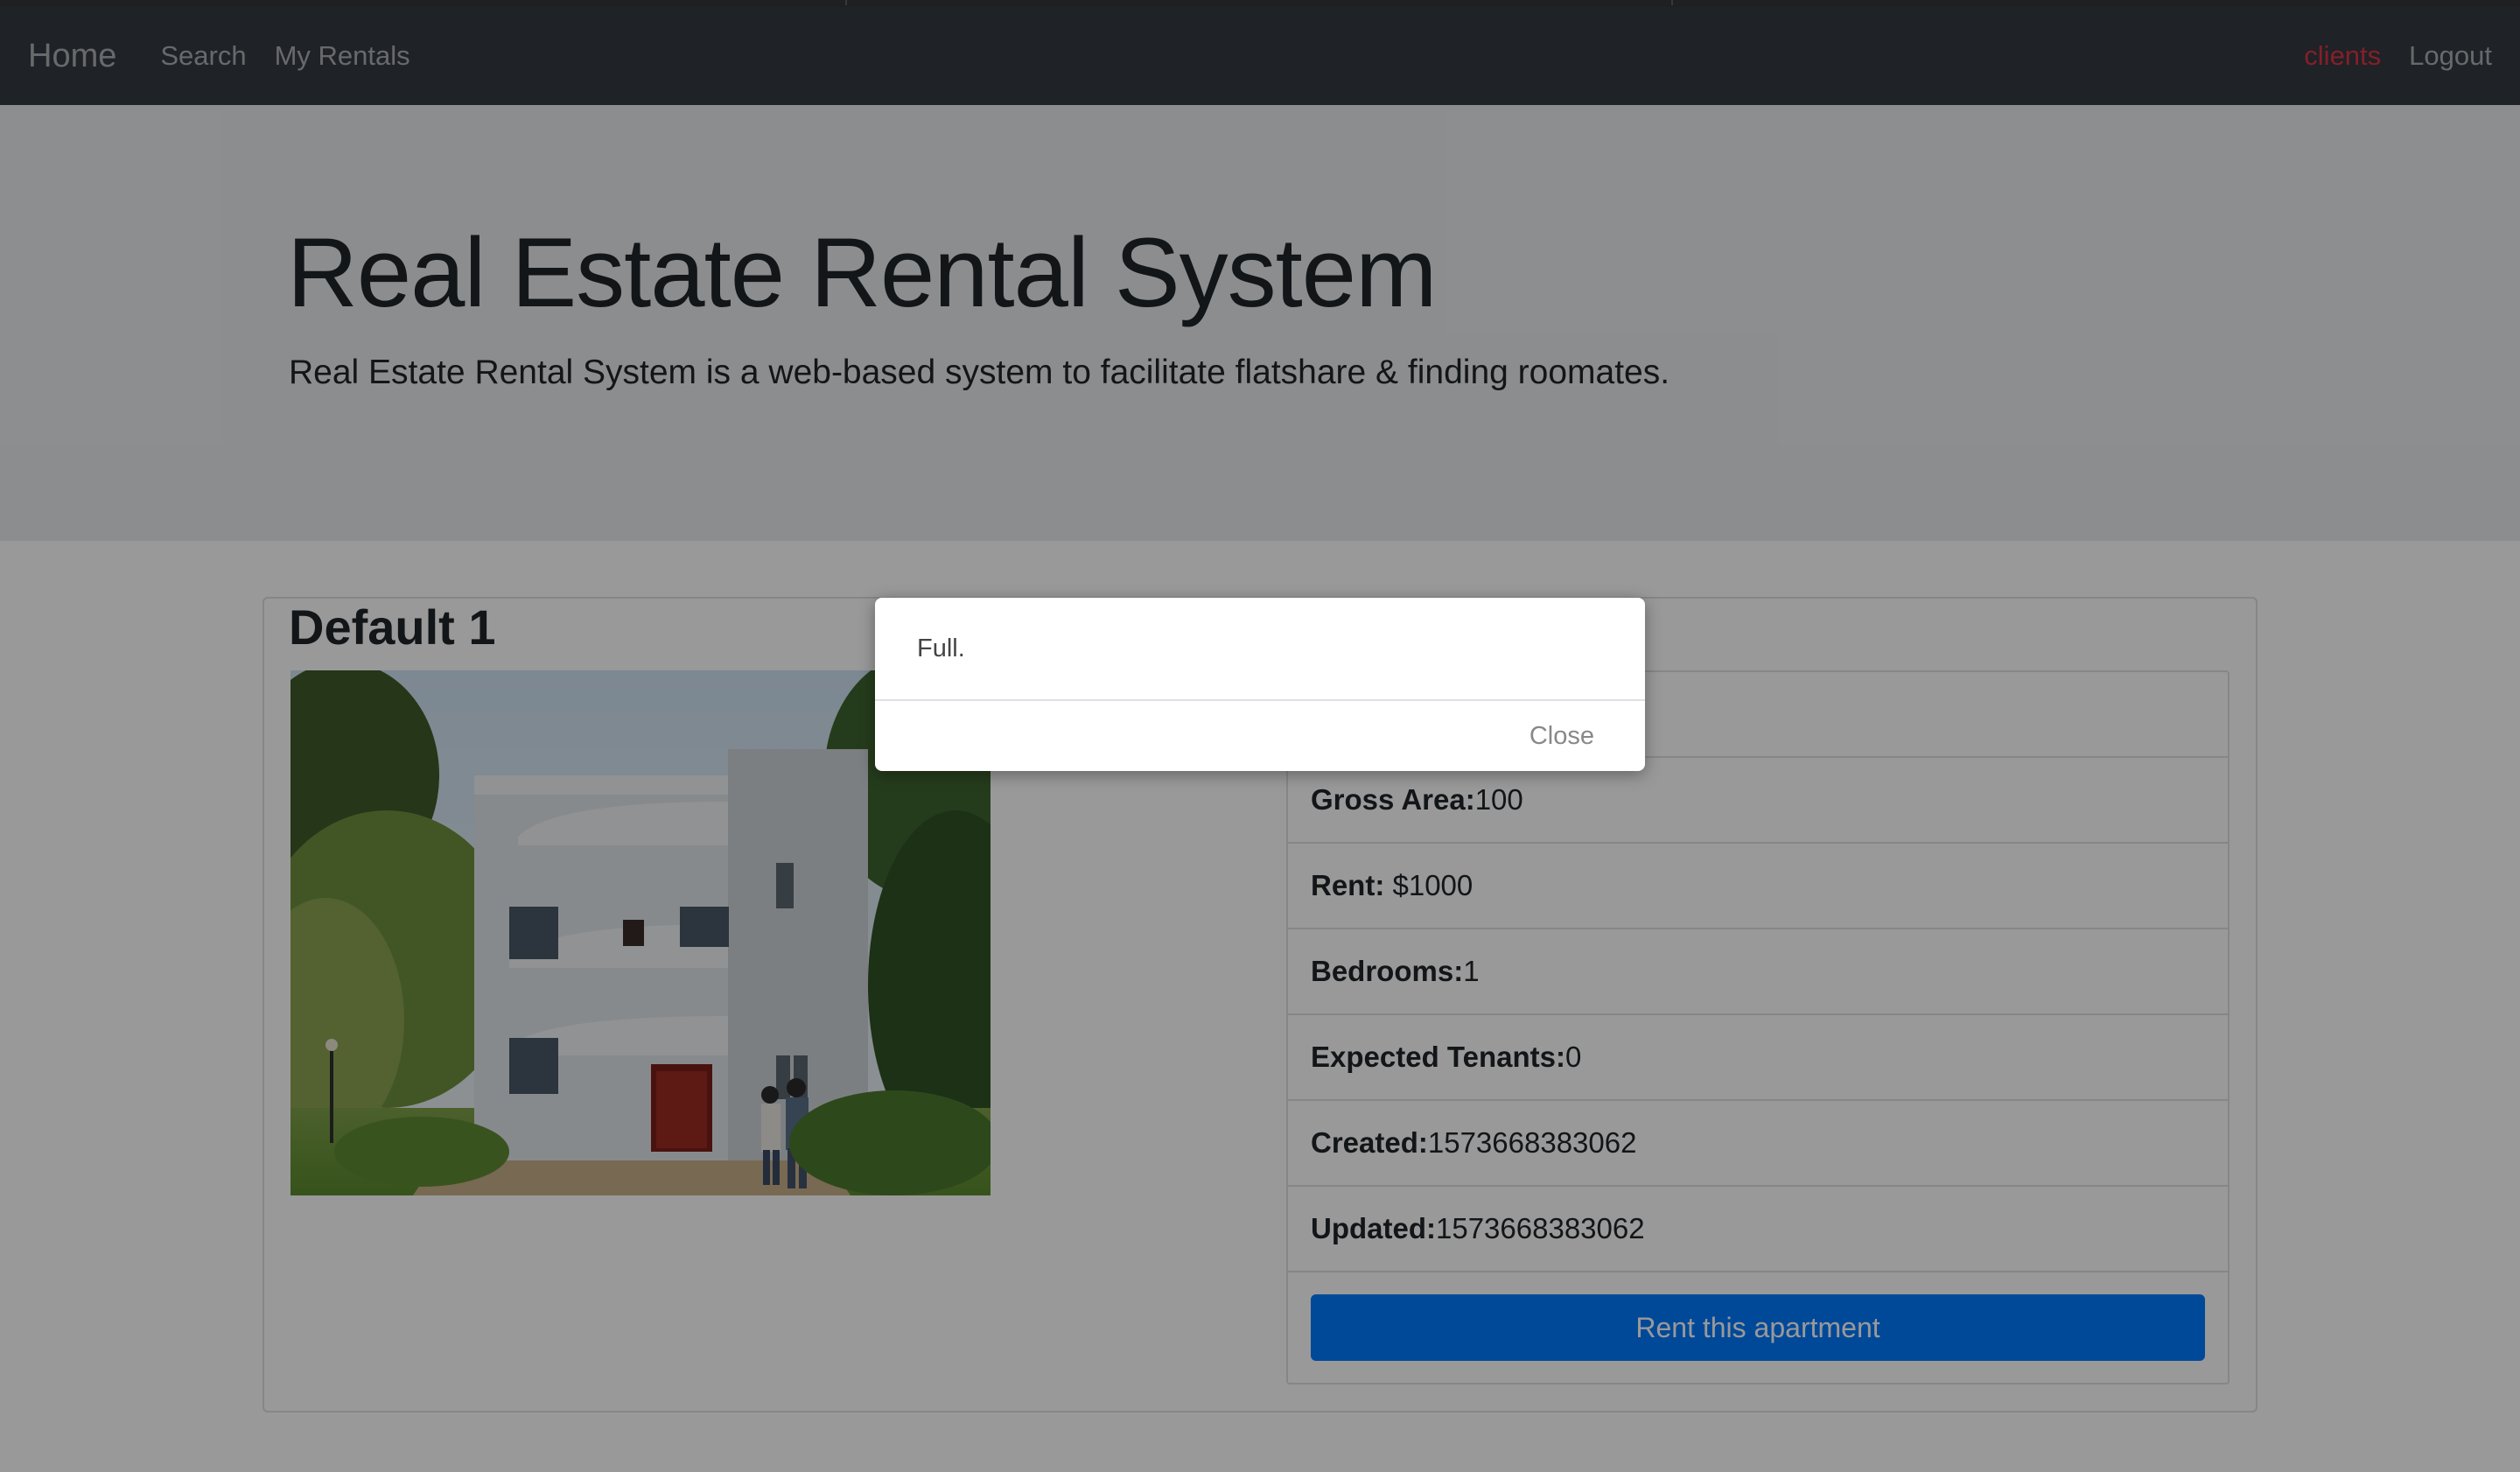 This screenshot has width=2520, height=1472. I want to click on close-button: Close, so click(1562, 736).